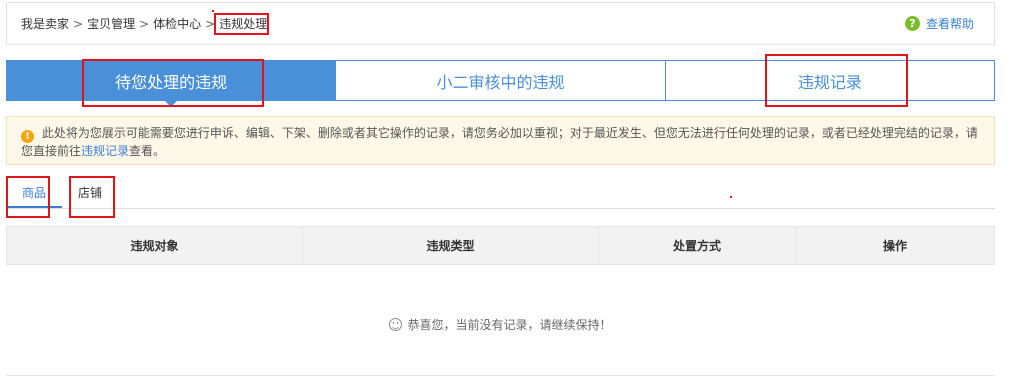 This screenshot has height=380, width=1011. I want to click on tab-pending-violations: 待您处理的违规, so click(172, 84).